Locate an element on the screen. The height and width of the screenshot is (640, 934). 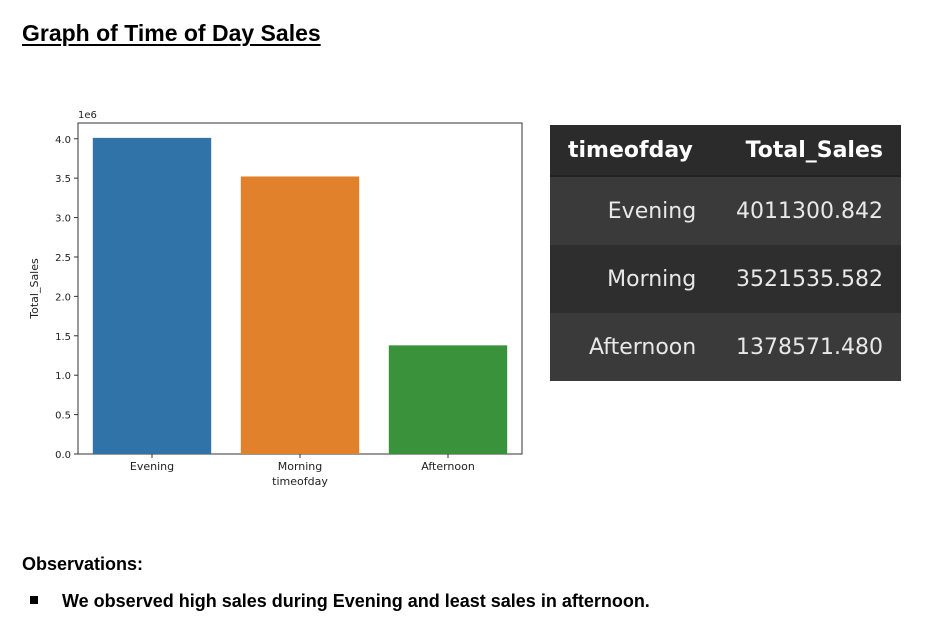
table-cell-timeofday: Morning is located at coordinates (652, 279).